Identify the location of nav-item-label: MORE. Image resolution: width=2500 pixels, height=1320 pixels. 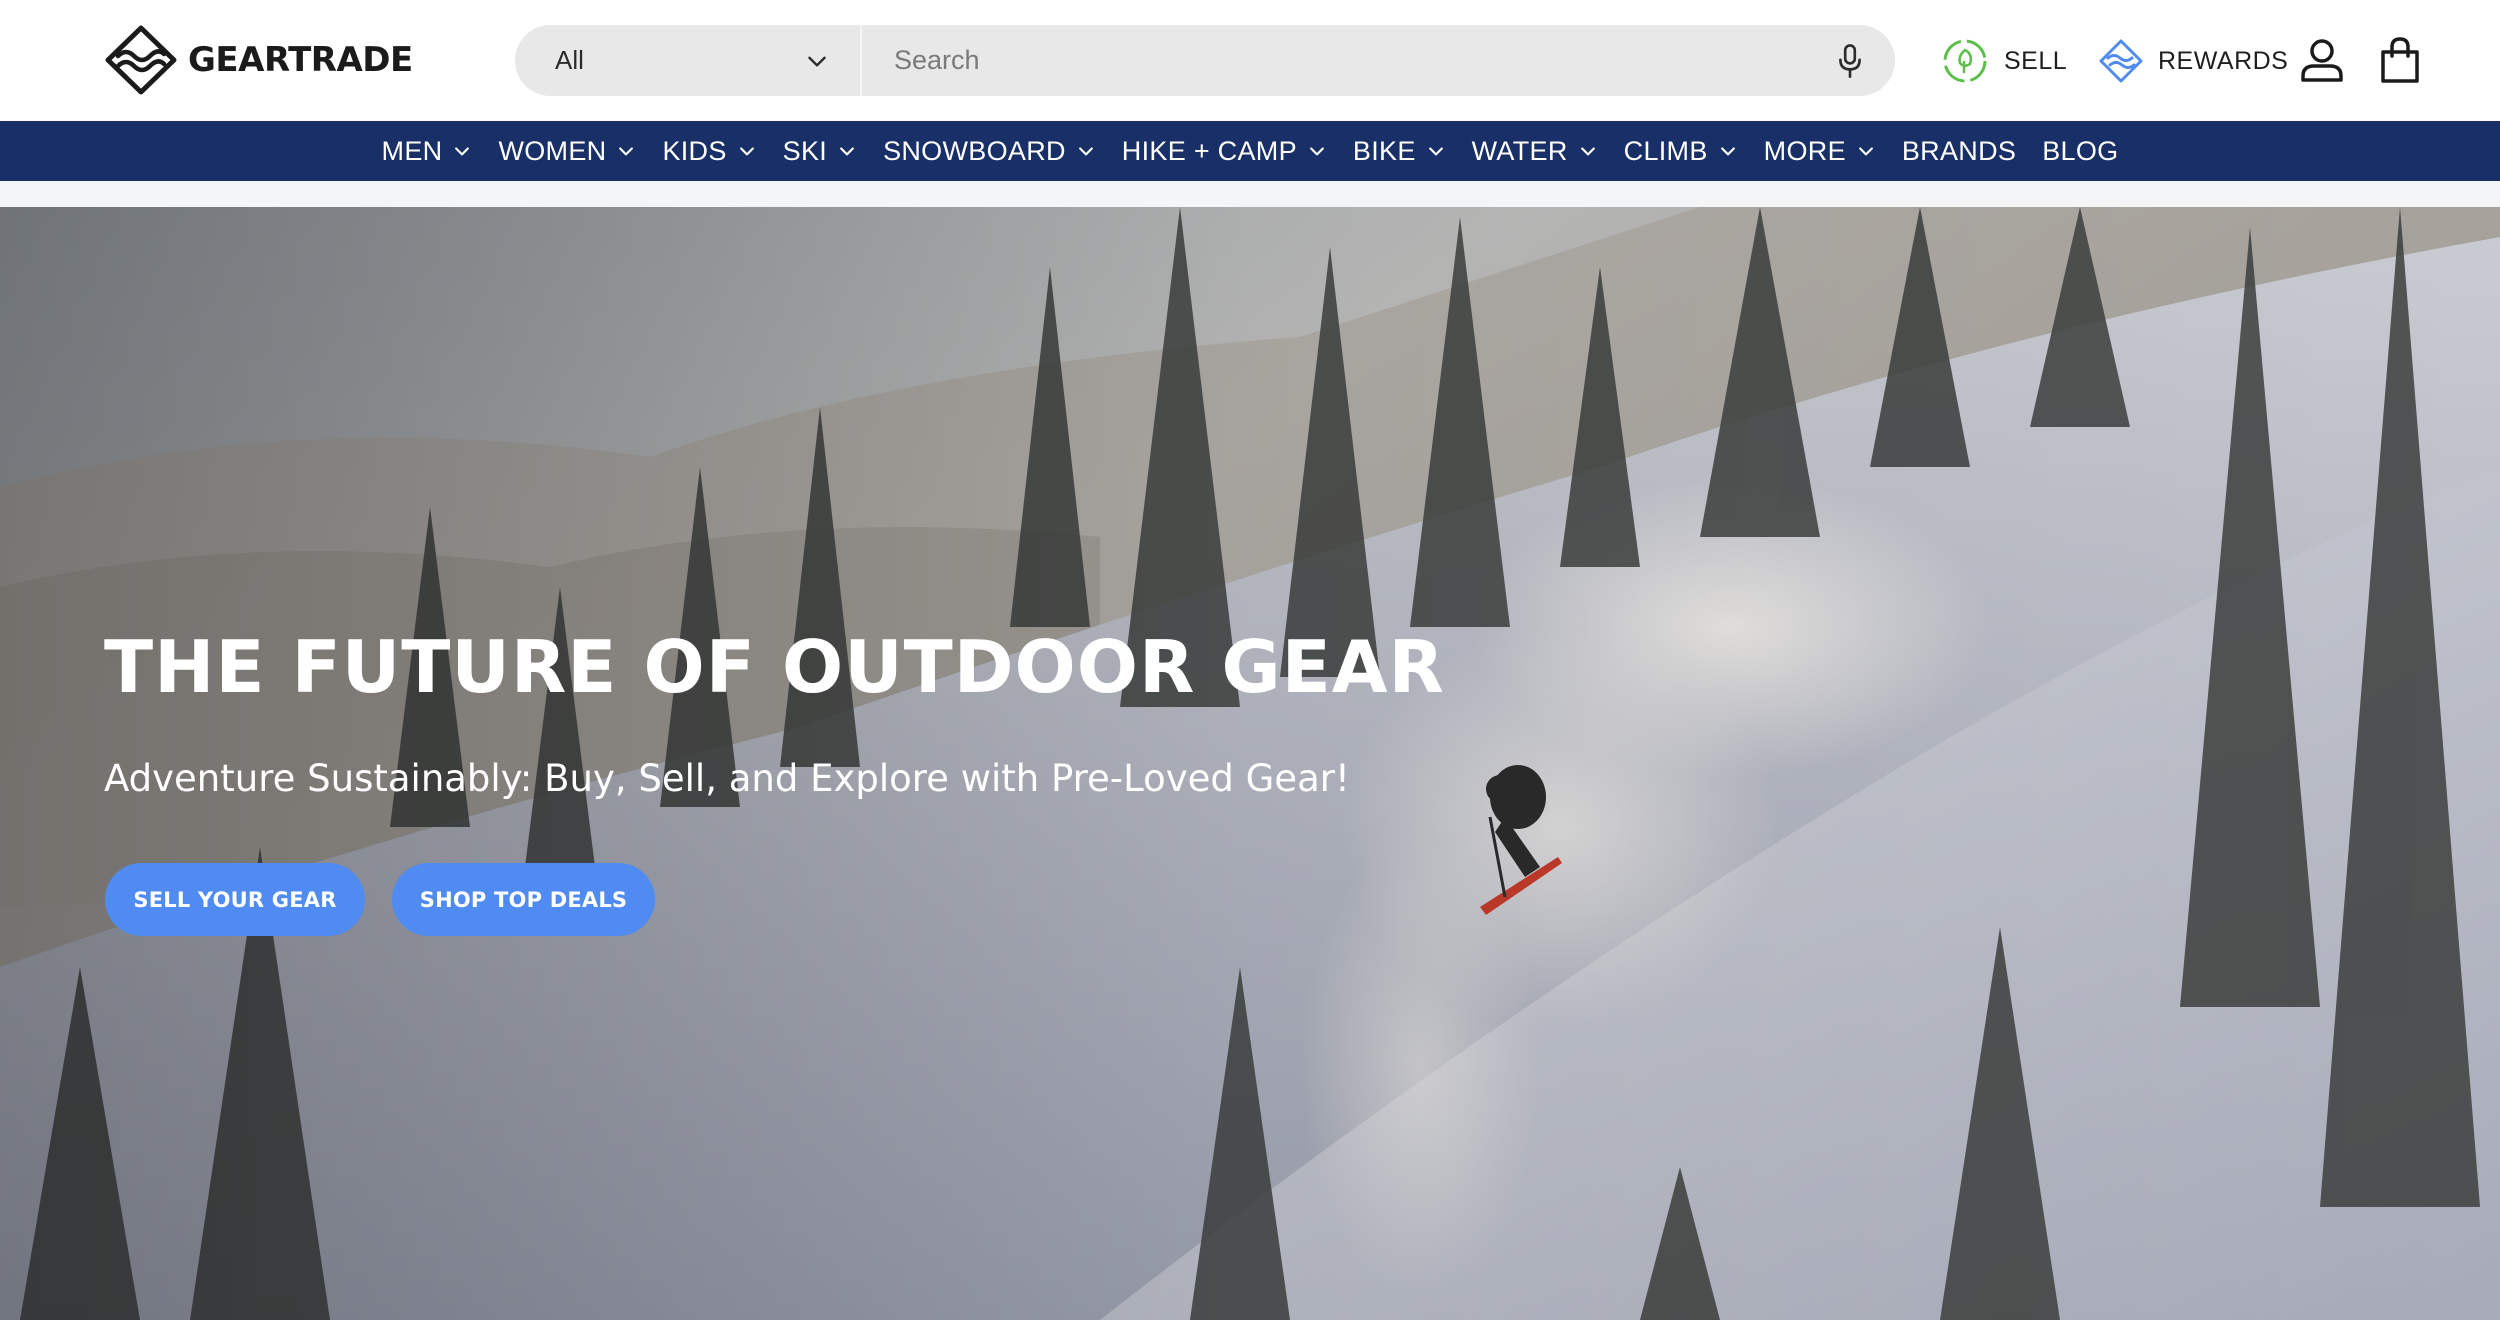
(1804, 150).